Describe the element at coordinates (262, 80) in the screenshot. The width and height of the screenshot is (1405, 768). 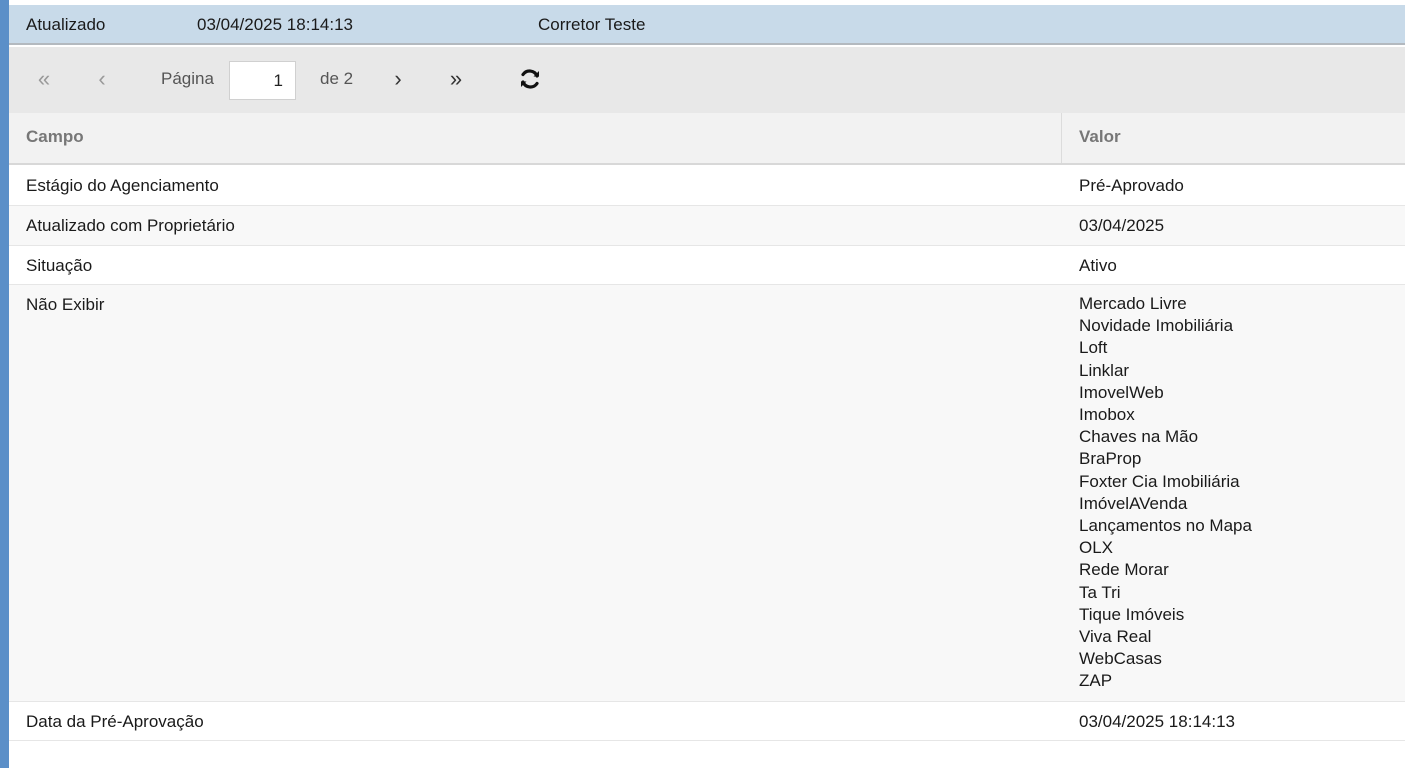
I see `page-number-input` at that location.